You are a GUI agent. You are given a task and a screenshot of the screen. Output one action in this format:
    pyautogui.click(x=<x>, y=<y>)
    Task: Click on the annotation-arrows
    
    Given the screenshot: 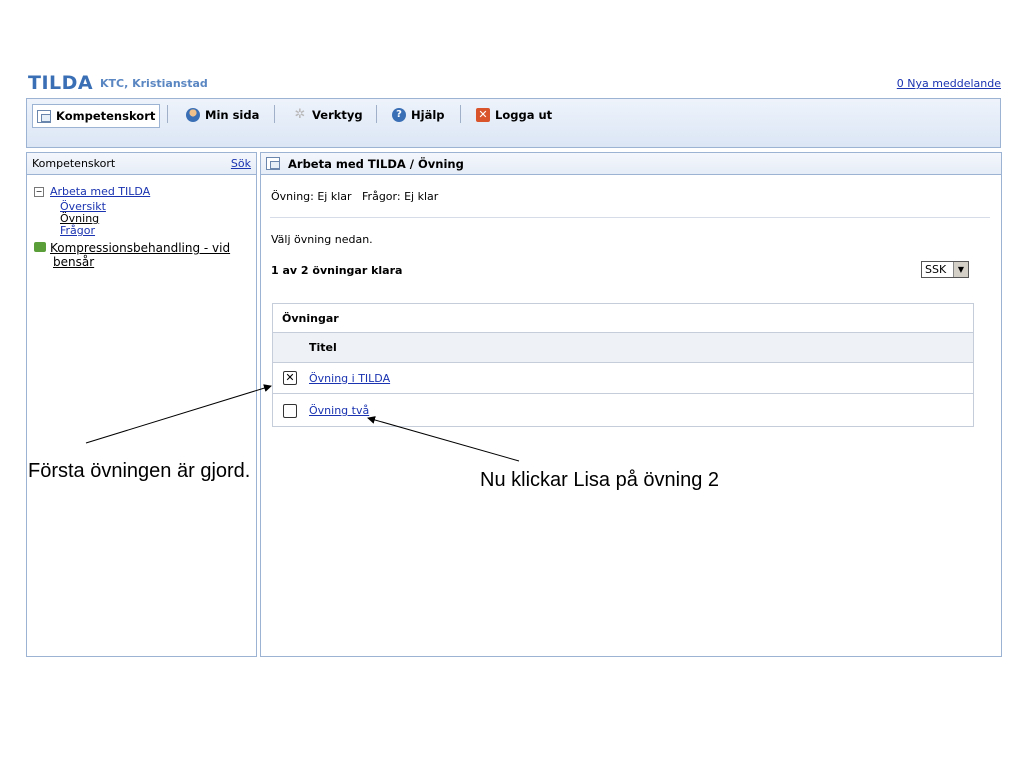 What is the action you would take?
    pyautogui.click(x=302, y=423)
    